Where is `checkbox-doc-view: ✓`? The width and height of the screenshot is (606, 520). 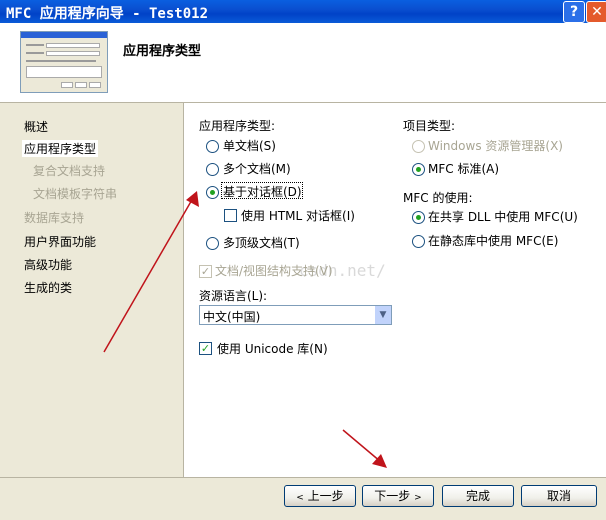
checkbox-doc-view: ✓ is located at coordinates (205, 271).